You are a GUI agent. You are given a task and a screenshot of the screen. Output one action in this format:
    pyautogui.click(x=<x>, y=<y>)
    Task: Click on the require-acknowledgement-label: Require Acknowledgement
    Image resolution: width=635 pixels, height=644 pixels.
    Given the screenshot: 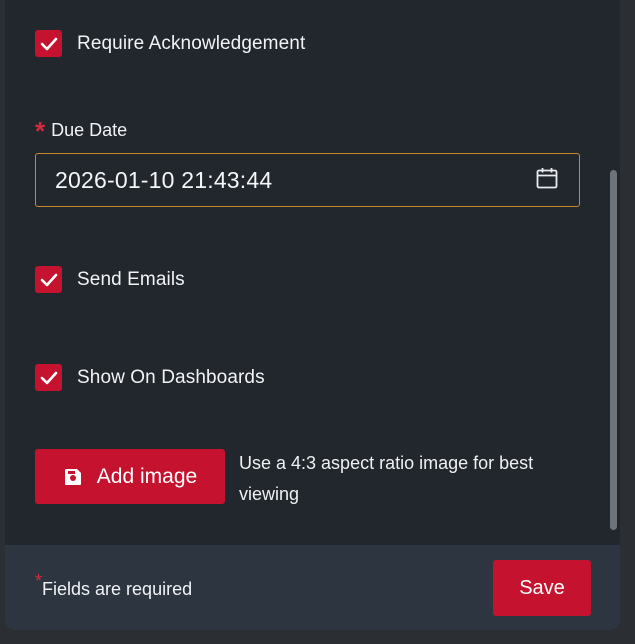 What is the action you would take?
    pyautogui.click(x=191, y=43)
    